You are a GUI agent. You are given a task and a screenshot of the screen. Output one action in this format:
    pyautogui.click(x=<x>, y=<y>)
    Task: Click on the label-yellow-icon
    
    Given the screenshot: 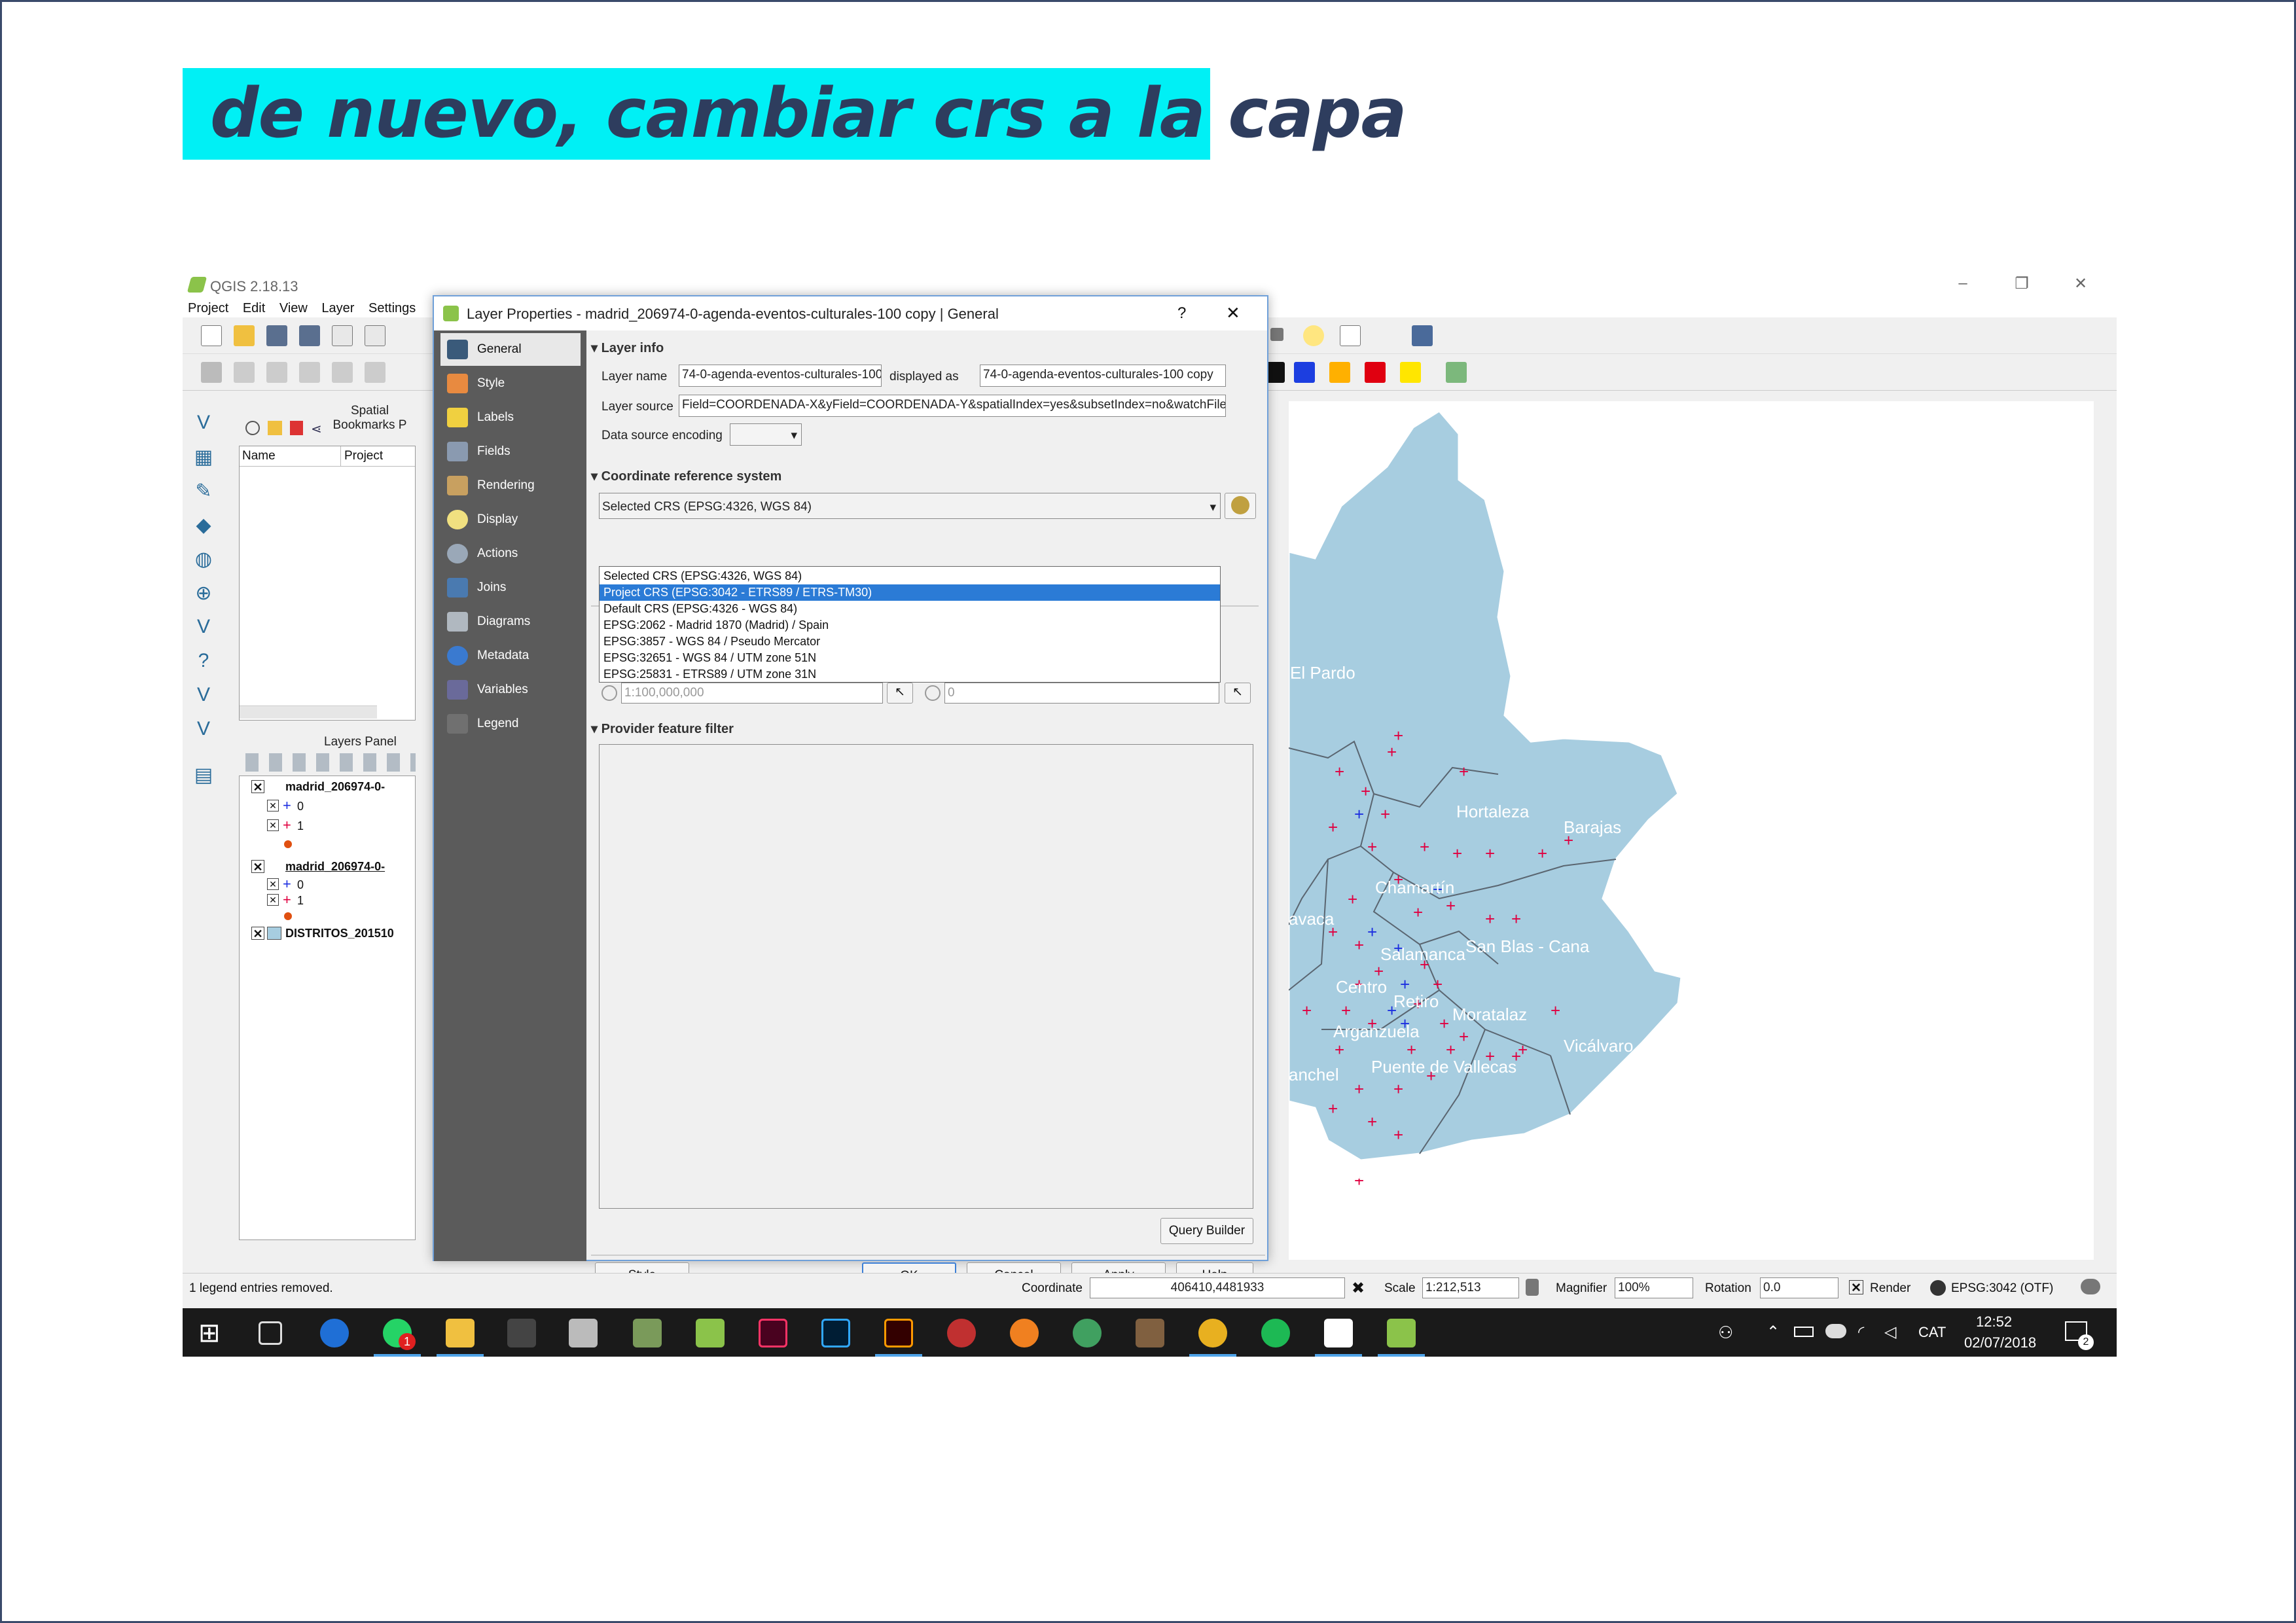 What is the action you would take?
    pyautogui.click(x=1410, y=373)
    